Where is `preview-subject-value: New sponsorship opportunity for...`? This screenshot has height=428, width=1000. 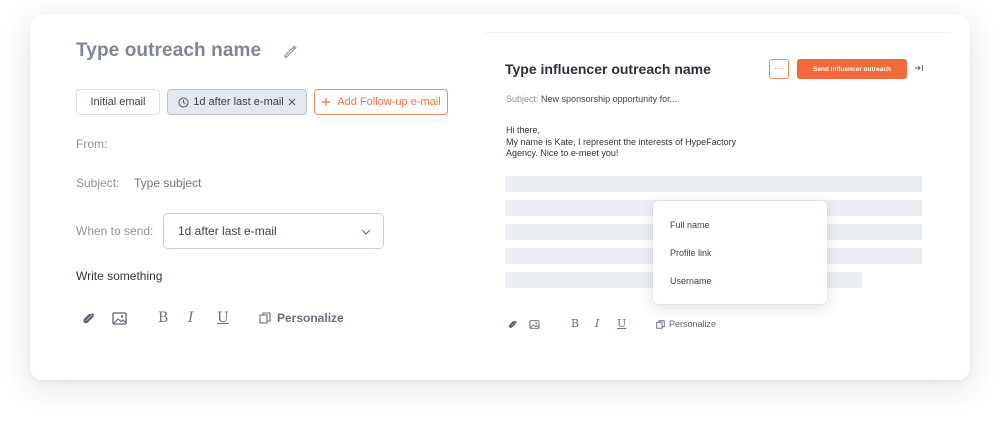
preview-subject-value: New sponsorship opportunity for... is located at coordinates (609, 99).